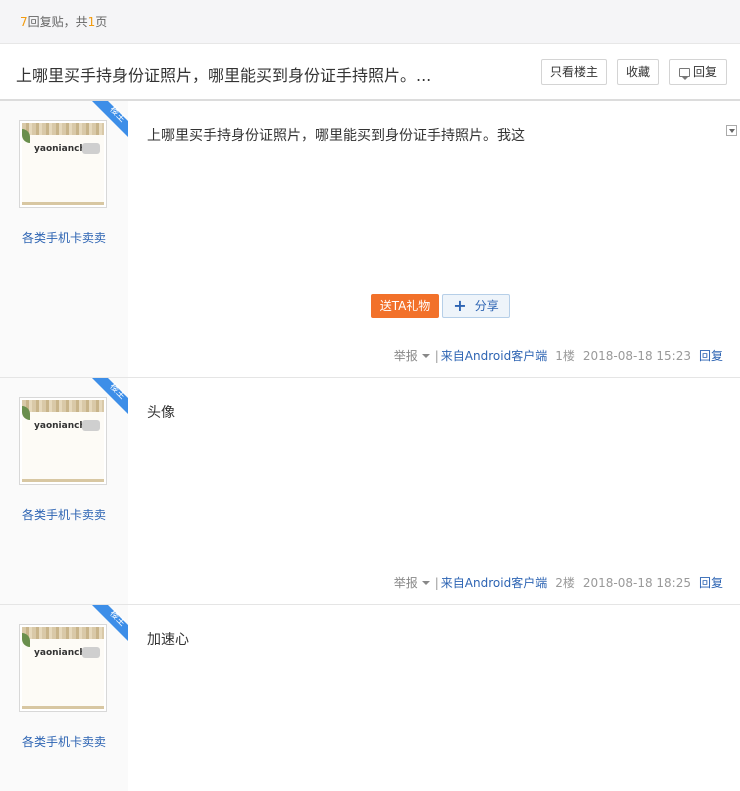  Describe the element at coordinates (370, 22) in the screenshot. I see `reply-count-bar: 7回复贴，共1页` at that location.